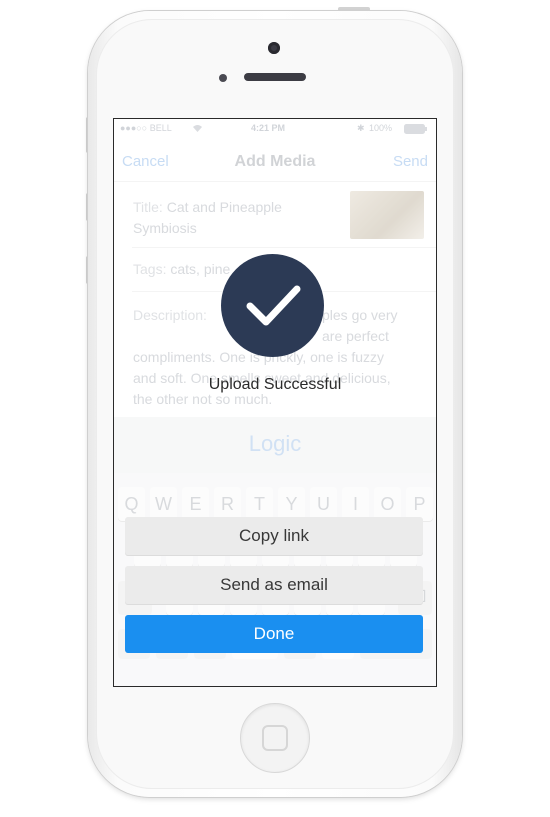  Describe the element at coordinates (275, 738) in the screenshot. I see `home-button-square` at that location.